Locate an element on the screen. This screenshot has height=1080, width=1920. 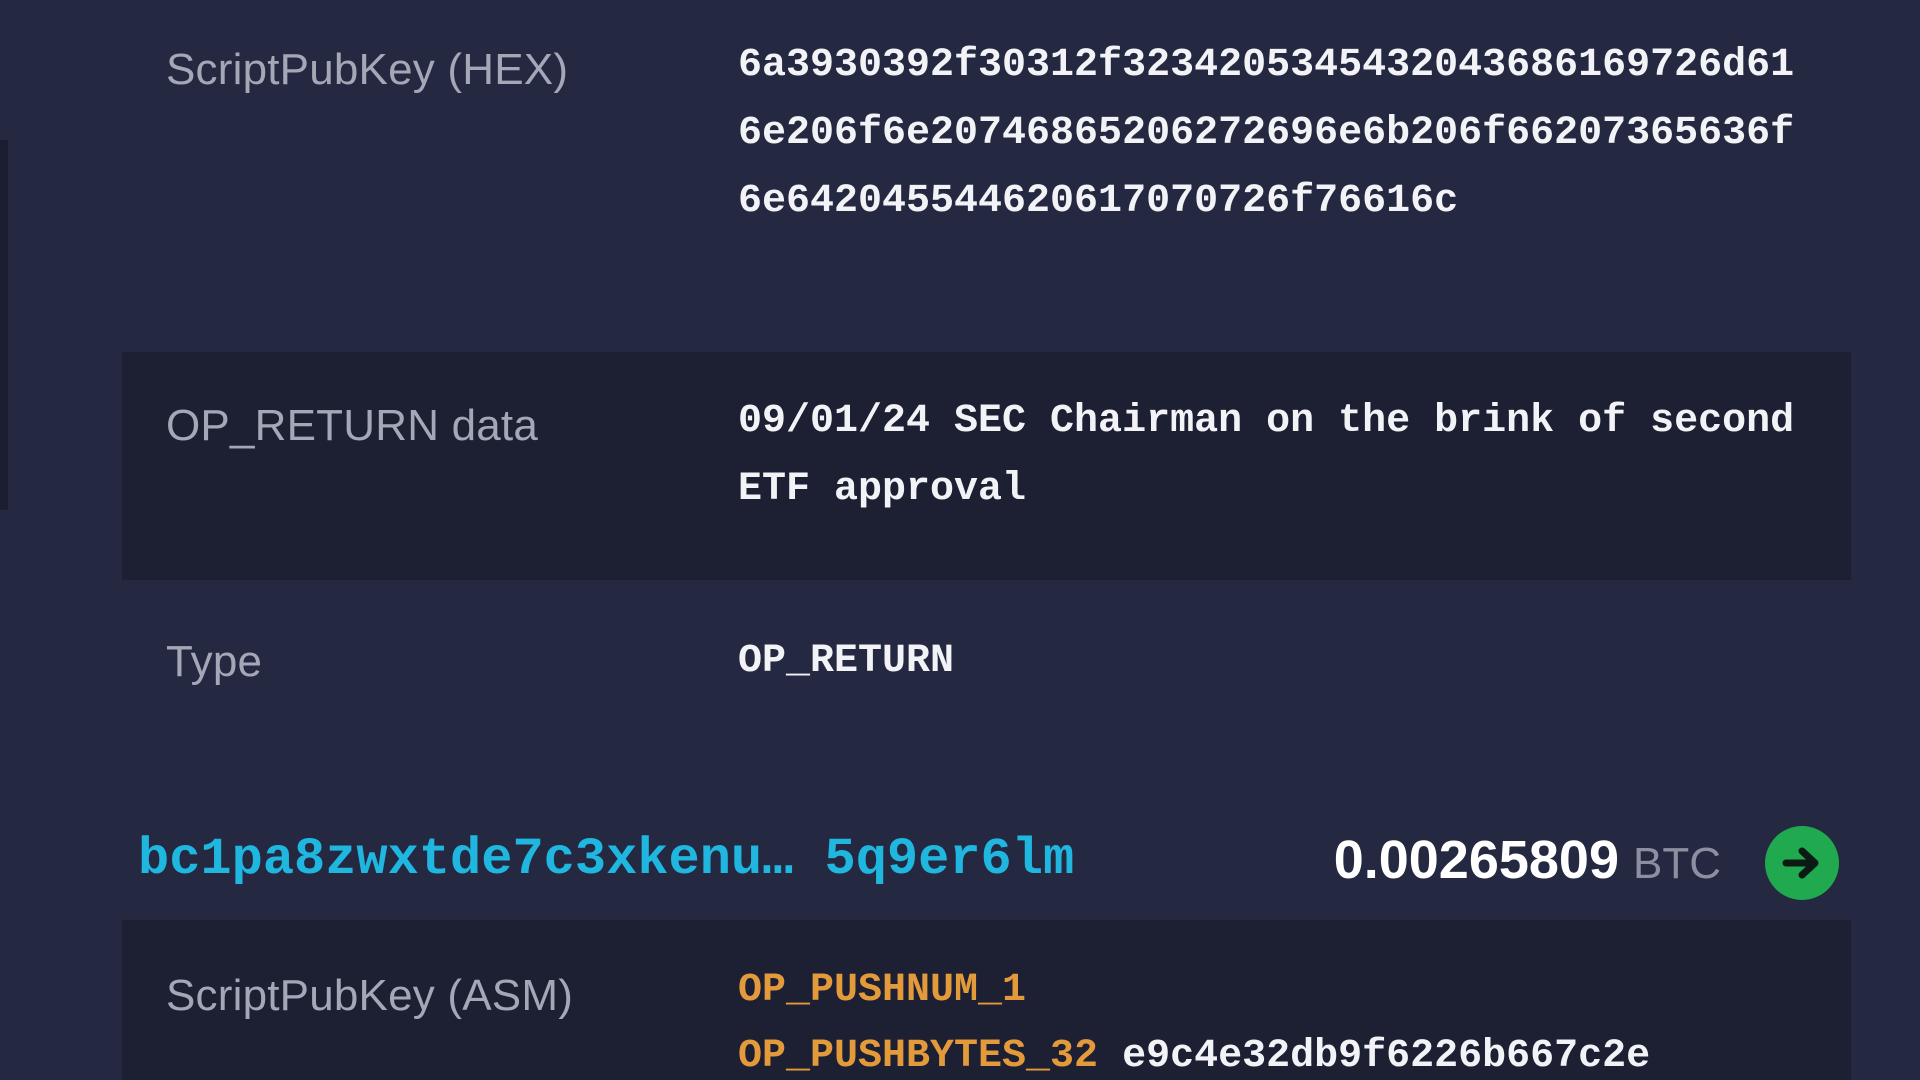
scriptpubkey-hex-label: ScriptPubKey (HEX) is located at coordinates (367, 69).